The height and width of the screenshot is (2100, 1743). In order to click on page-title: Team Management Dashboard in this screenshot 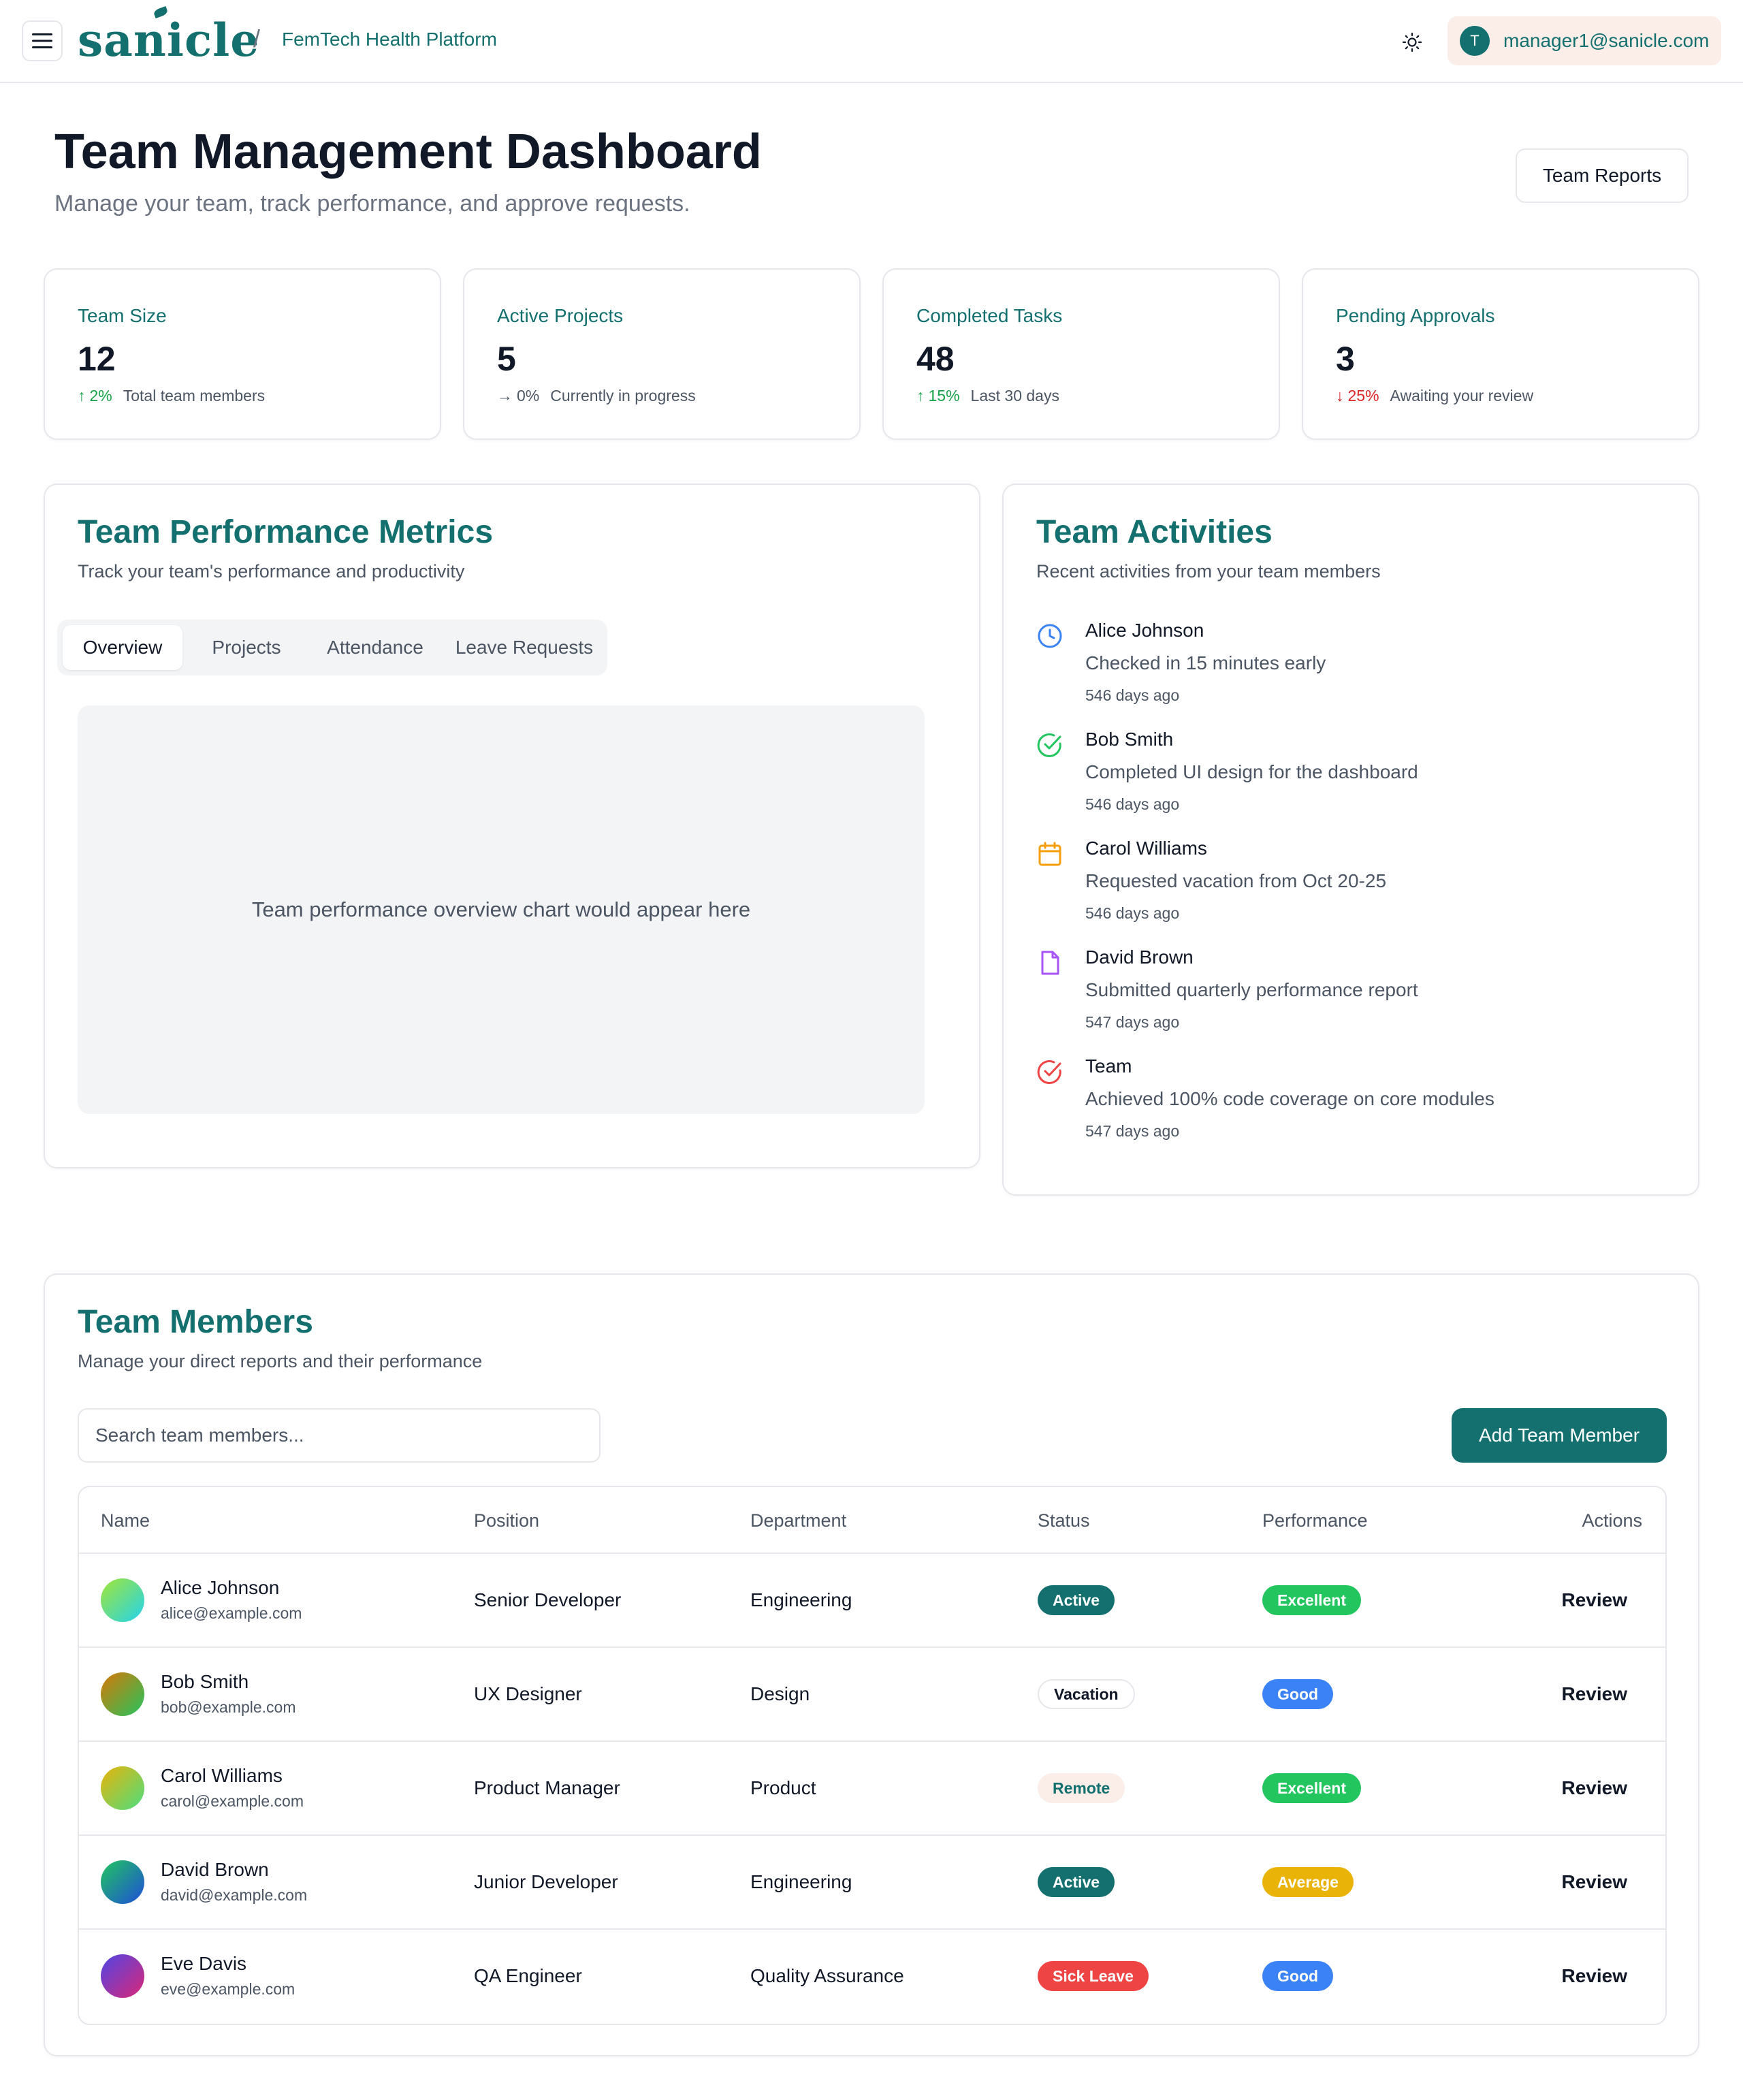, I will do `click(408, 152)`.